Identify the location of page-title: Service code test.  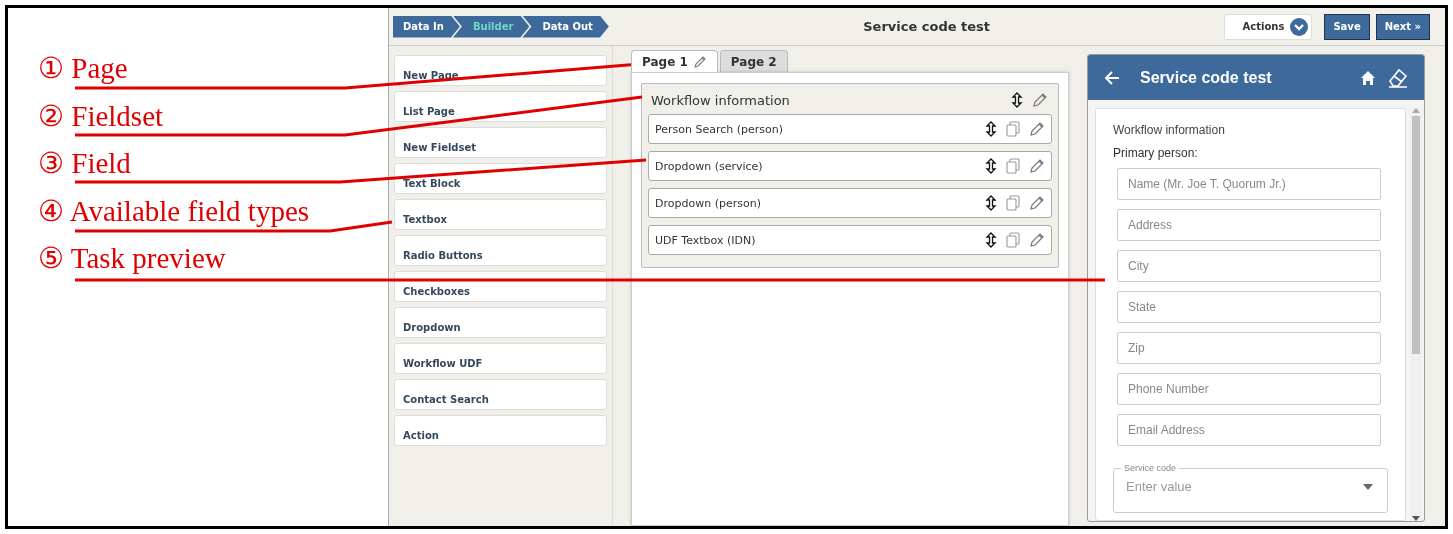
(927, 26).